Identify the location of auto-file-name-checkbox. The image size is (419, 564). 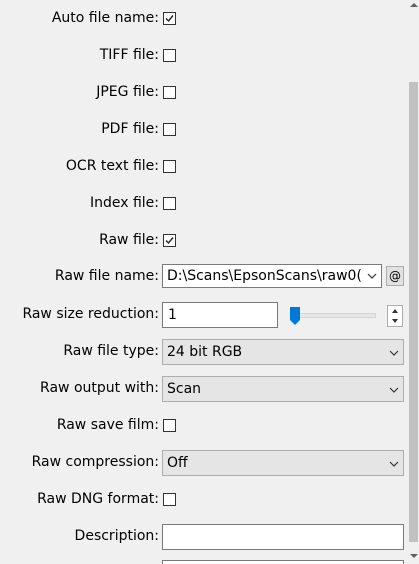
(169, 18).